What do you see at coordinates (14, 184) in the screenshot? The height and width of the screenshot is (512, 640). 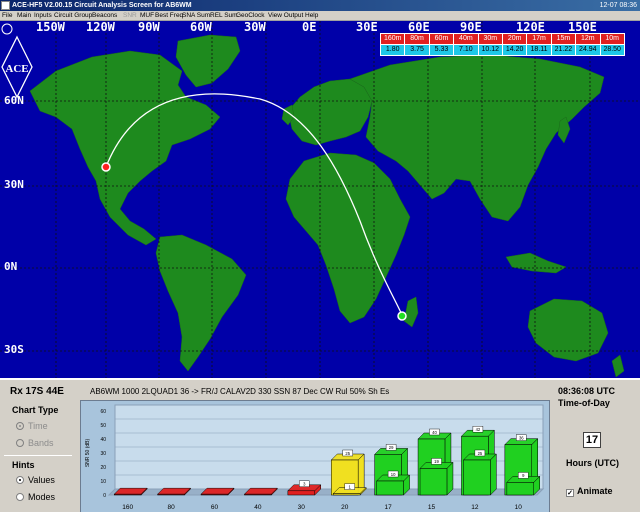 I see `latitude-label: 30N` at bounding box center [14, 184].